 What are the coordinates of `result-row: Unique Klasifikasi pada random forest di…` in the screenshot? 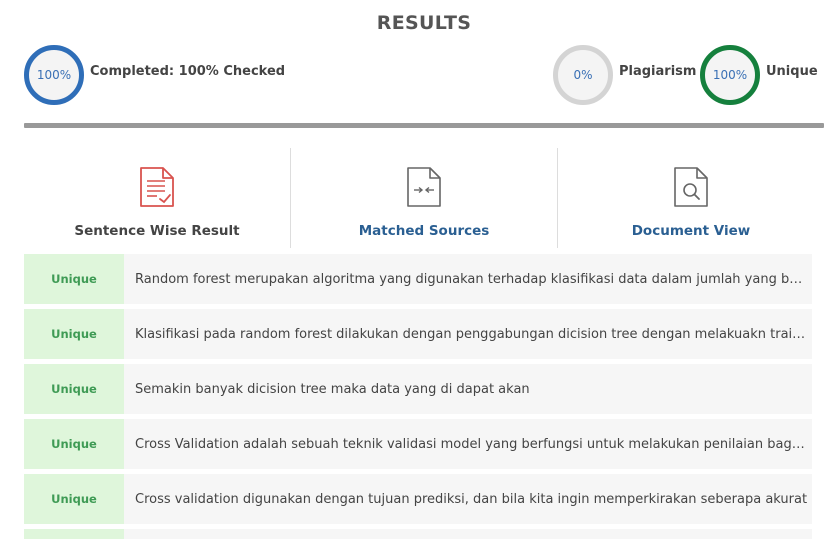 It's located at (418, 334).